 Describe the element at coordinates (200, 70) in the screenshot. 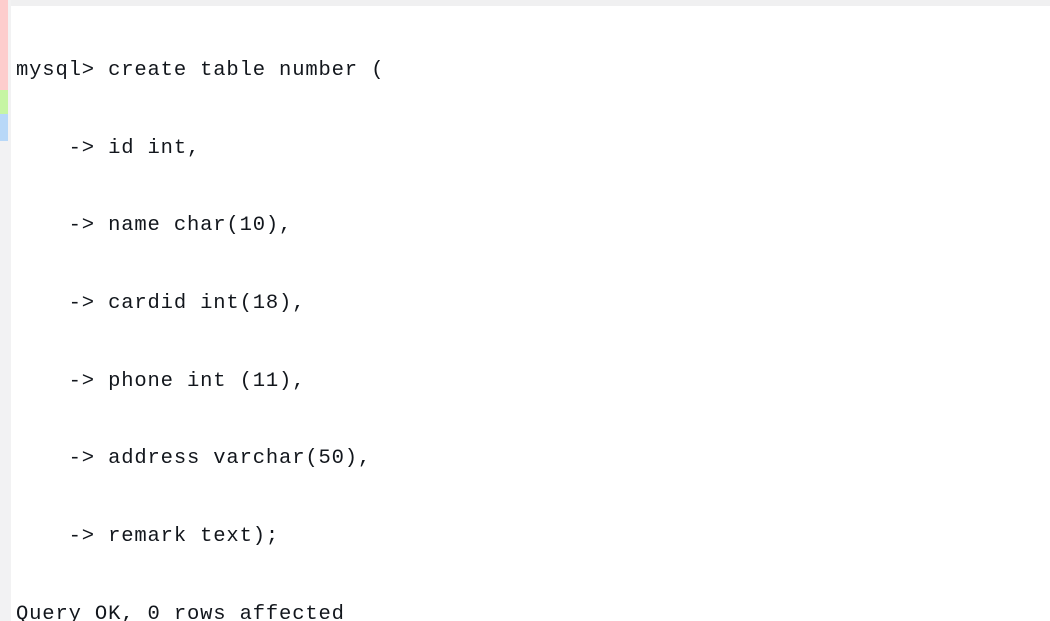

I see `console-line: mysql> create table number (` at that location.